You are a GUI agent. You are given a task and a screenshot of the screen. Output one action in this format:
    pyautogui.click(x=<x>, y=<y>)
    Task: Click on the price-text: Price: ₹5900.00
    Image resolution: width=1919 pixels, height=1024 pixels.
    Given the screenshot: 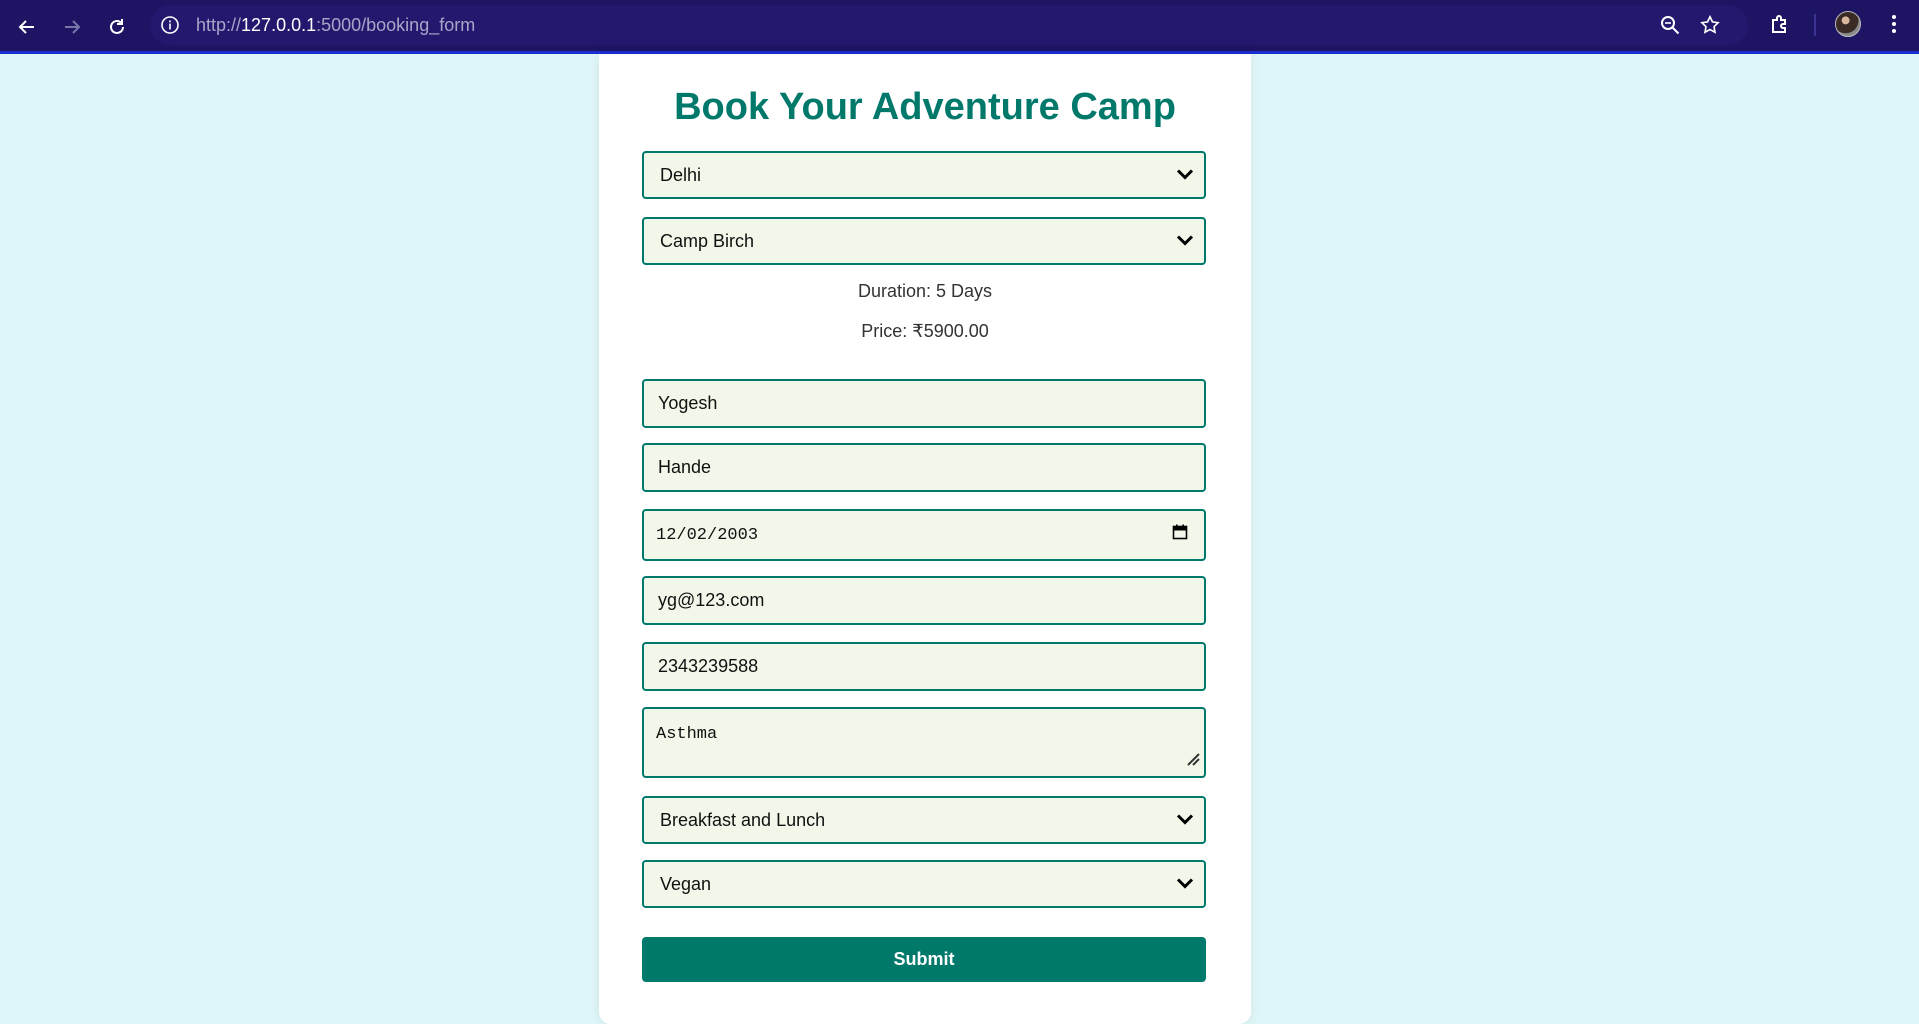 What is the action you would take?
    pyautogui.click(x=925, y=331)
    